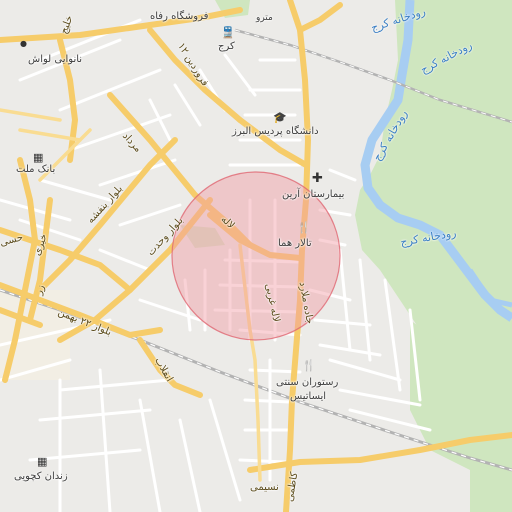  I want to click on label-bank-mellat: بانک ملت, so click(35, 170).